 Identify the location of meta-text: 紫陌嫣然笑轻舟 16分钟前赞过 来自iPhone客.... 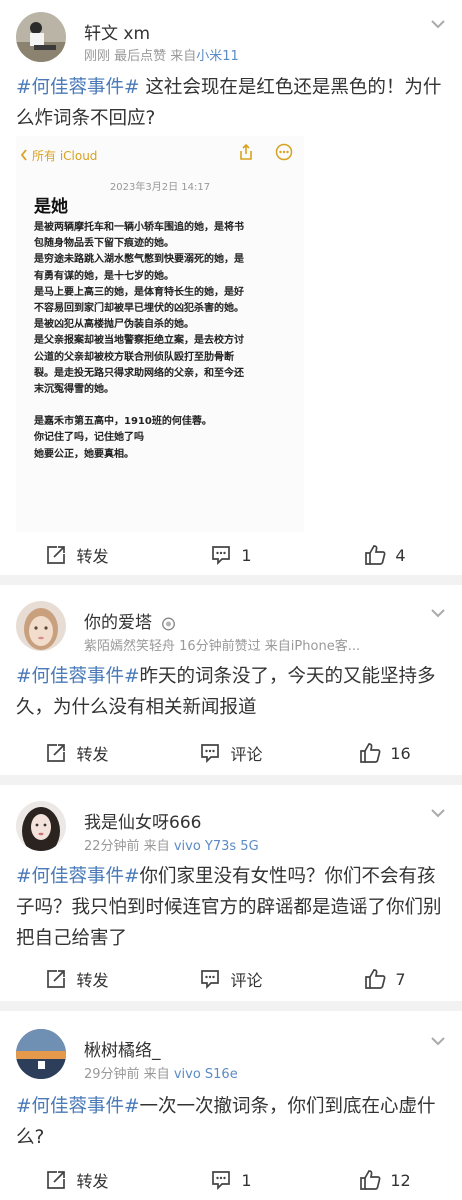
(222, 646).